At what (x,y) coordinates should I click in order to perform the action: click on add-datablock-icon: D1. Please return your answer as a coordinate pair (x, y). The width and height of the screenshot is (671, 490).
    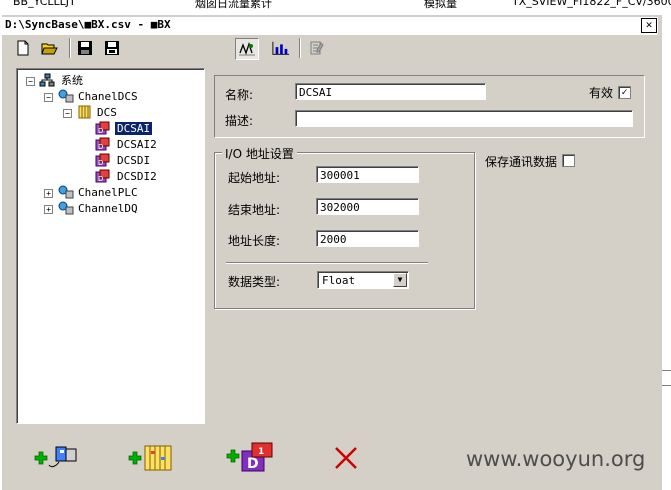
    Looking at the image, I should click on (250, 457).